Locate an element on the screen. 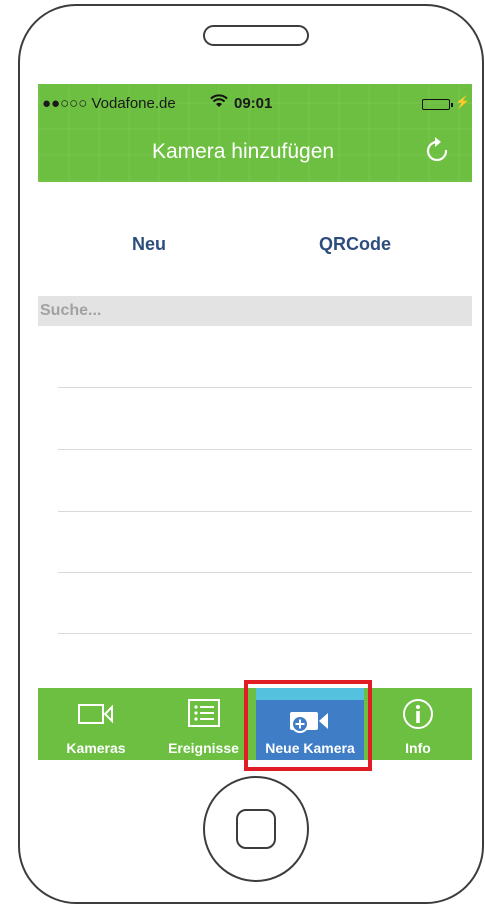 This screenshot has height=904, width=485. tab-kameras: Kameras is located at coordinates (96, 724).